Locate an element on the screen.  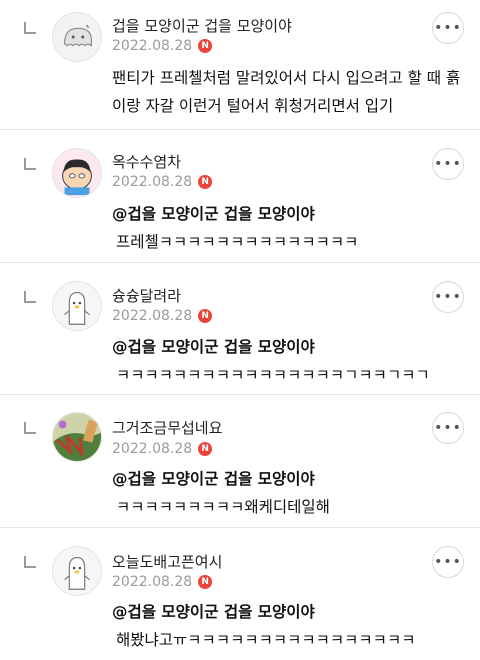
photo-avatar-icon is located at coordinates (77, 437).